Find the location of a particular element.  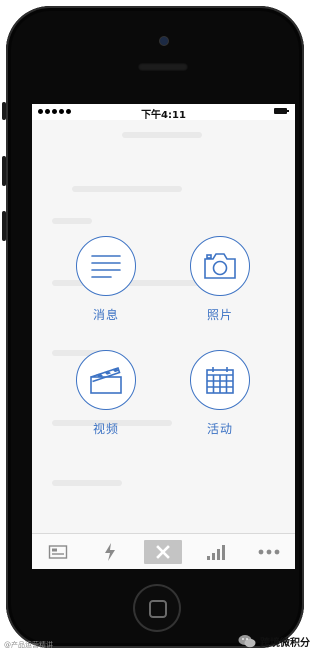

signal-bars-icon is located at coordinates (216, 552).